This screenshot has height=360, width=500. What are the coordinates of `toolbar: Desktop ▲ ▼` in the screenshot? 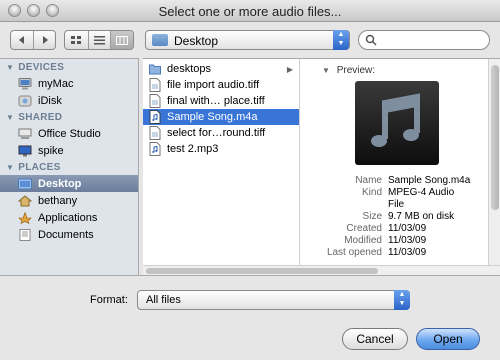 It's located at (250, 40).